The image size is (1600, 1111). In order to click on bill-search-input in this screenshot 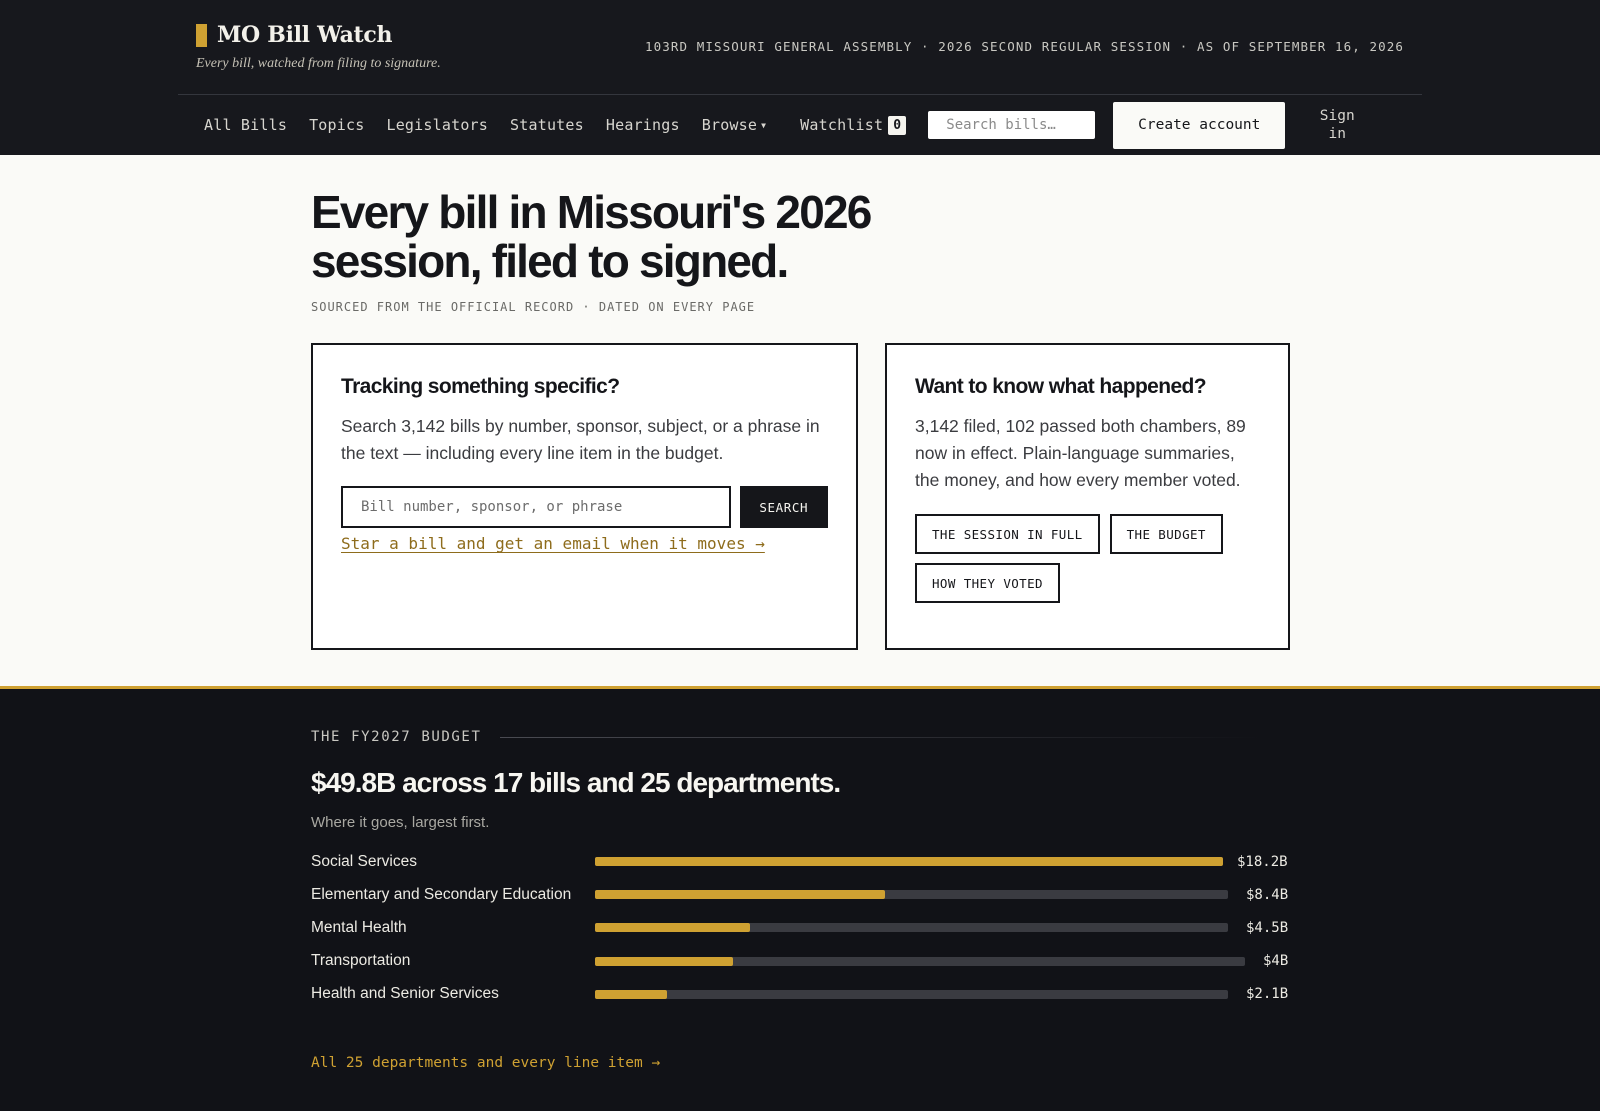, I will do `click(536, 507)`.